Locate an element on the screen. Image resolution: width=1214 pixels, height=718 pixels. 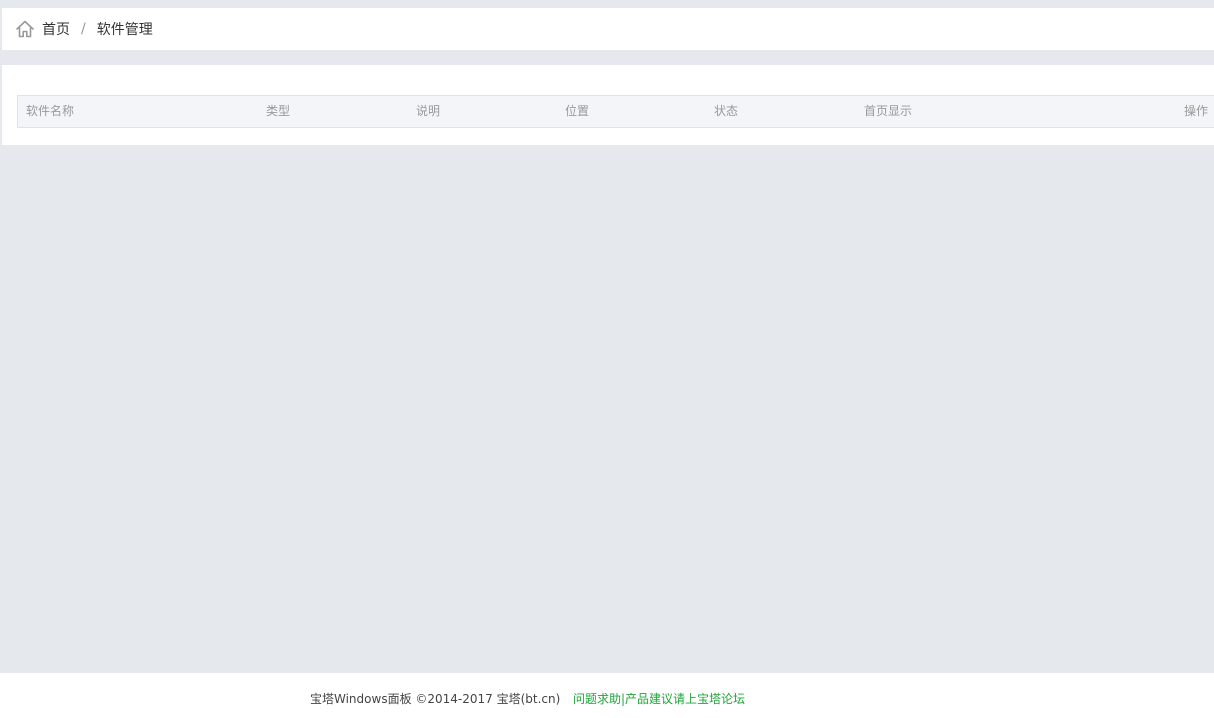
footer-copyright: 宝塔Windows面板 ©2014-2017 宝塔(bt.cn) is located at coordinates (435, 699).